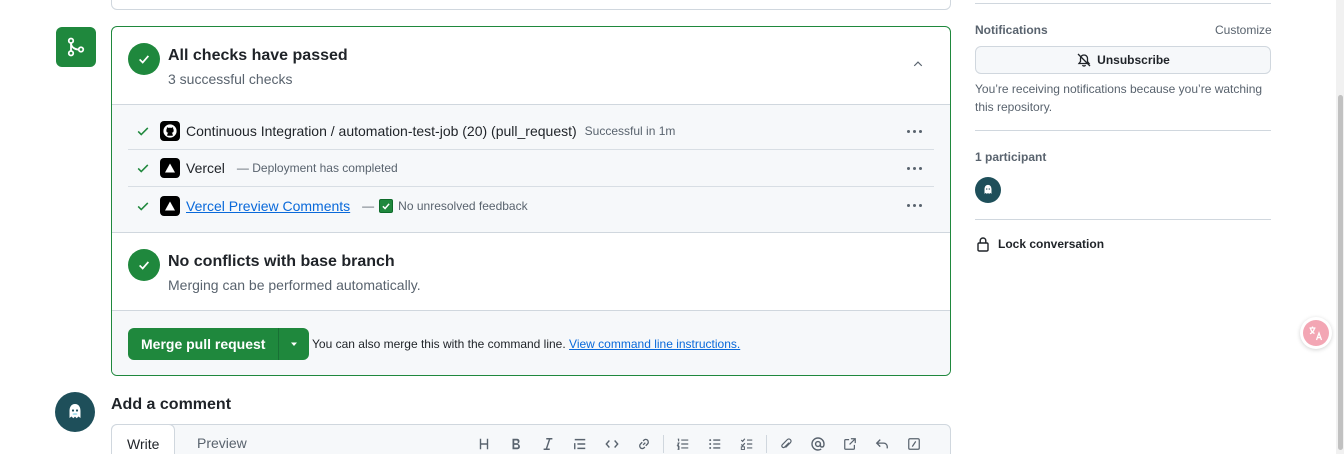 This screenshot has height=454, width=1344. I want to click on link-icon, so click(644, 443).